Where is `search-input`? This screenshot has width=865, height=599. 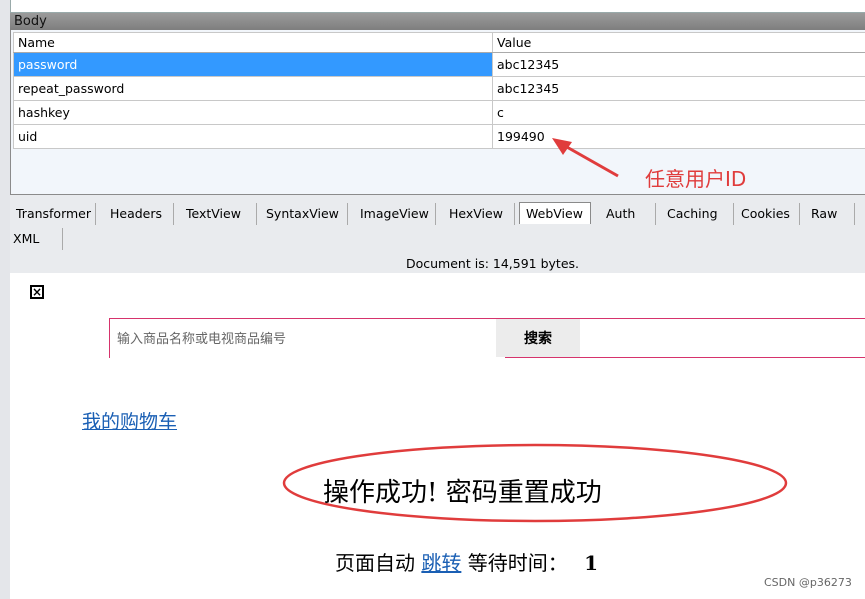
search-input is located at coordinates (307, 339).